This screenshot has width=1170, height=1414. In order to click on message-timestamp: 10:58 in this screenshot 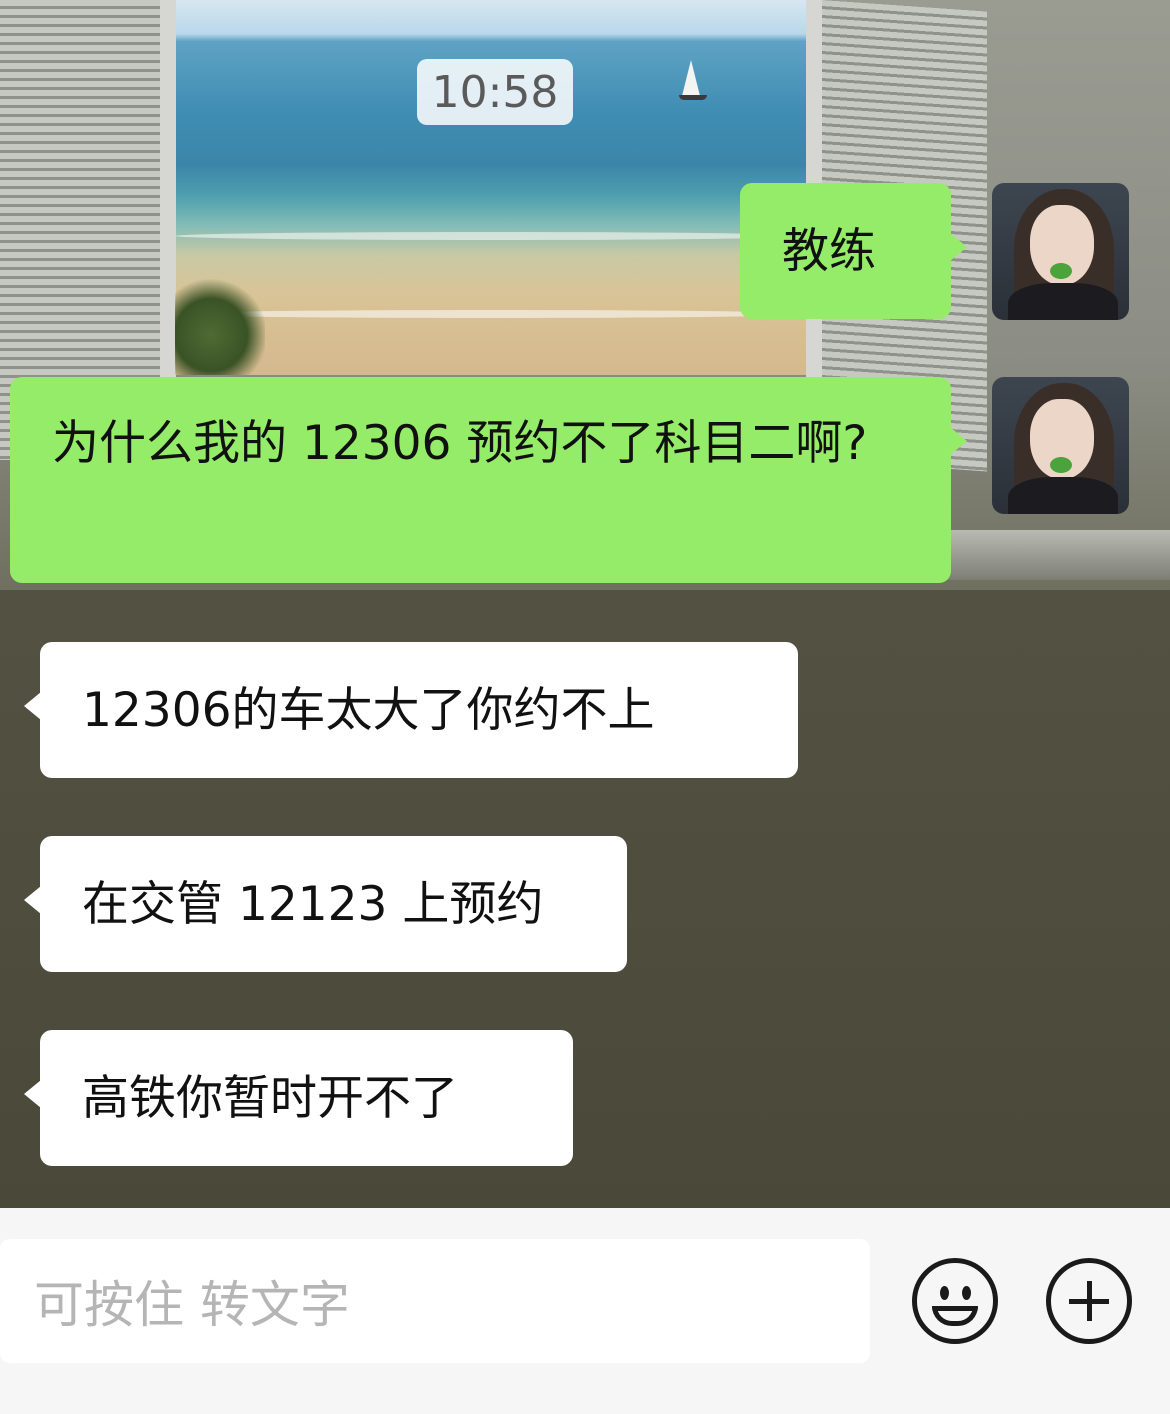, I will do `click(495, 92)`.